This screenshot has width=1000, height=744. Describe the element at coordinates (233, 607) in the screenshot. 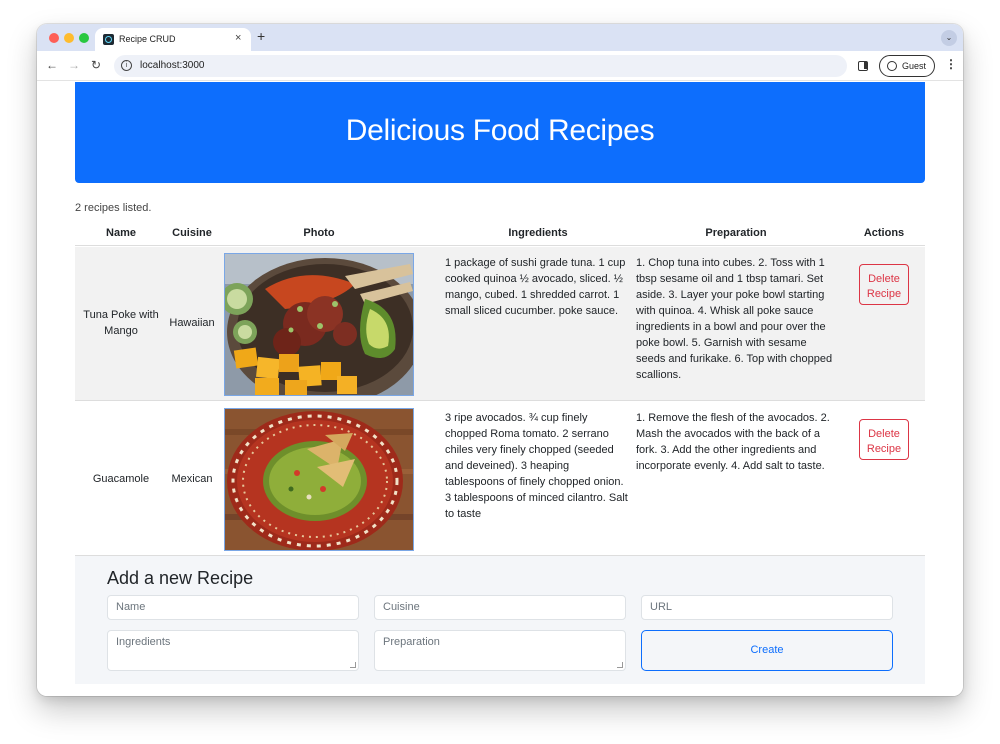

I see `name-input: Name` at that location.